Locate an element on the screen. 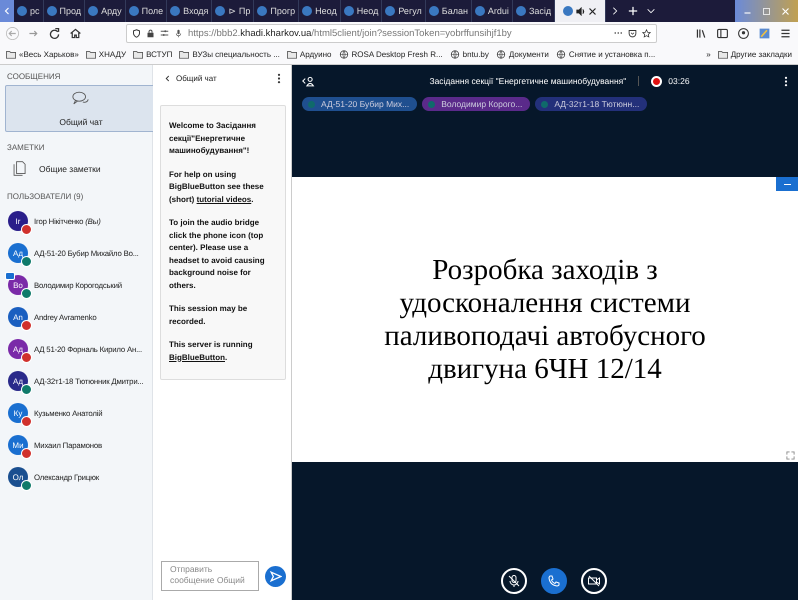  section-heading: СООБЩЕНИЯ is located at coordinates (34, 77).